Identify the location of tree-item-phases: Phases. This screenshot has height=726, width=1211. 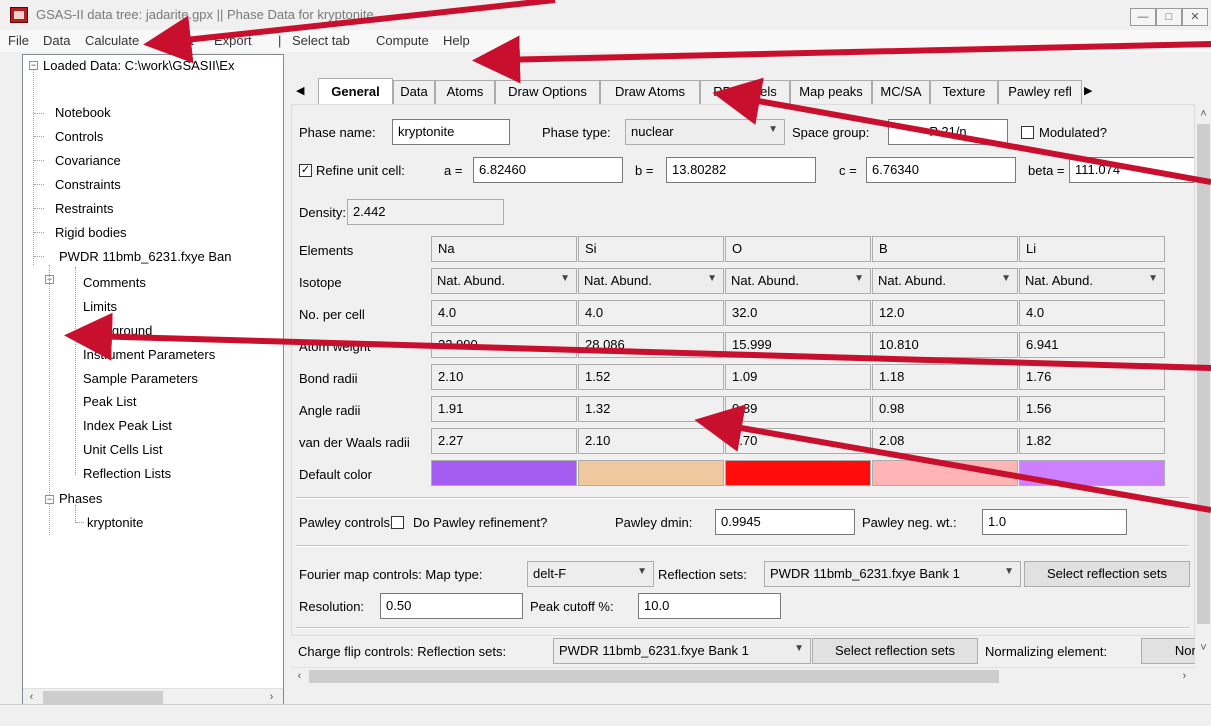
(80, 499).